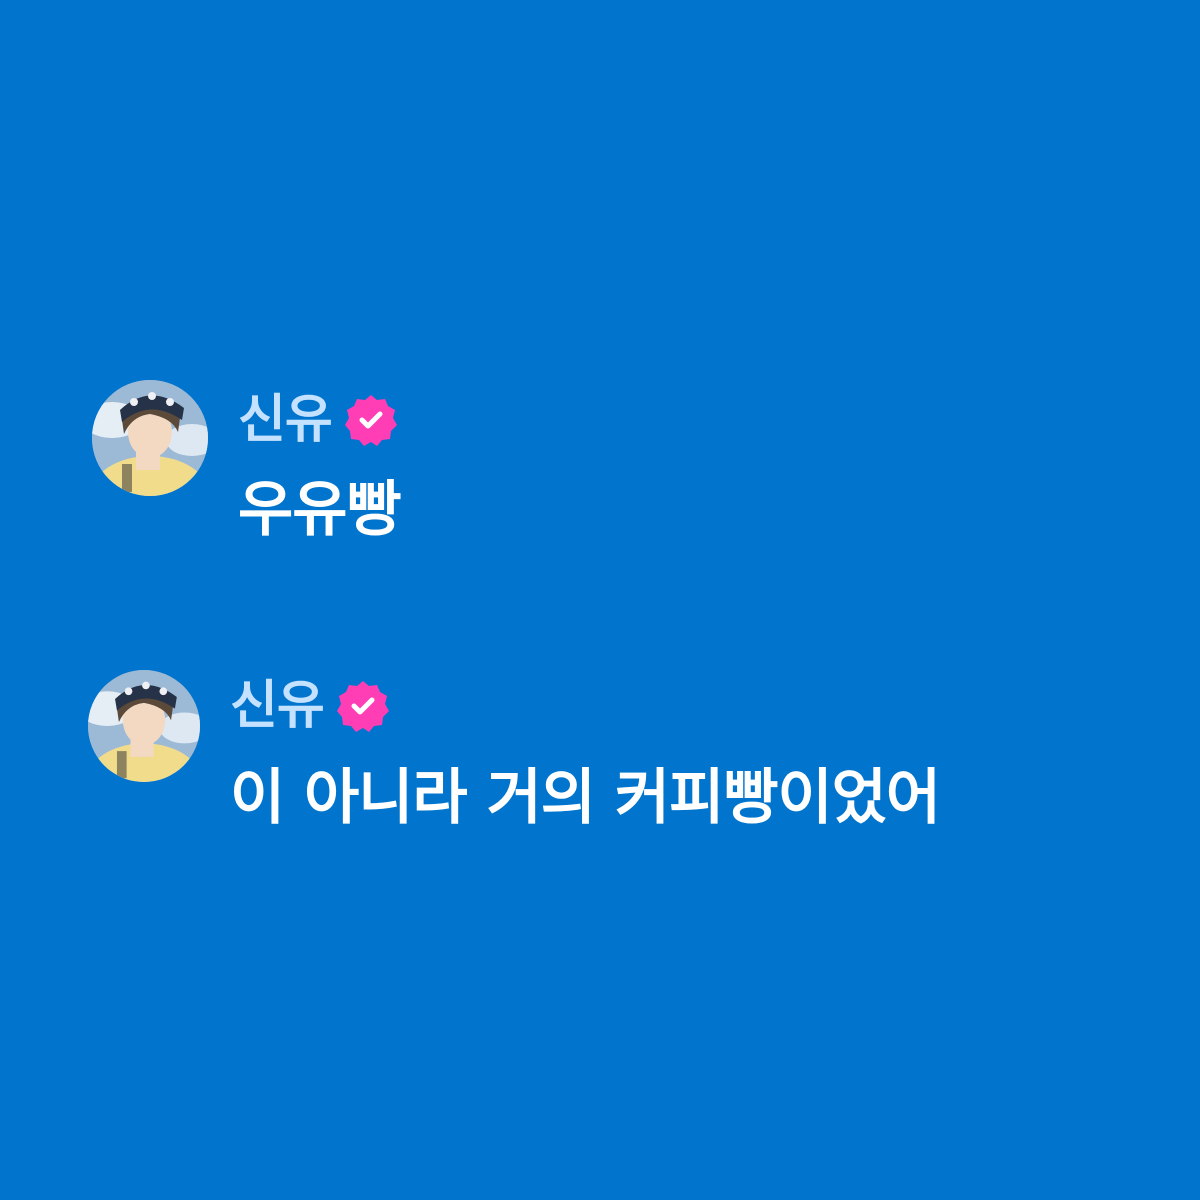  I want to click on message-text: 우유빵, so click(320, 510).